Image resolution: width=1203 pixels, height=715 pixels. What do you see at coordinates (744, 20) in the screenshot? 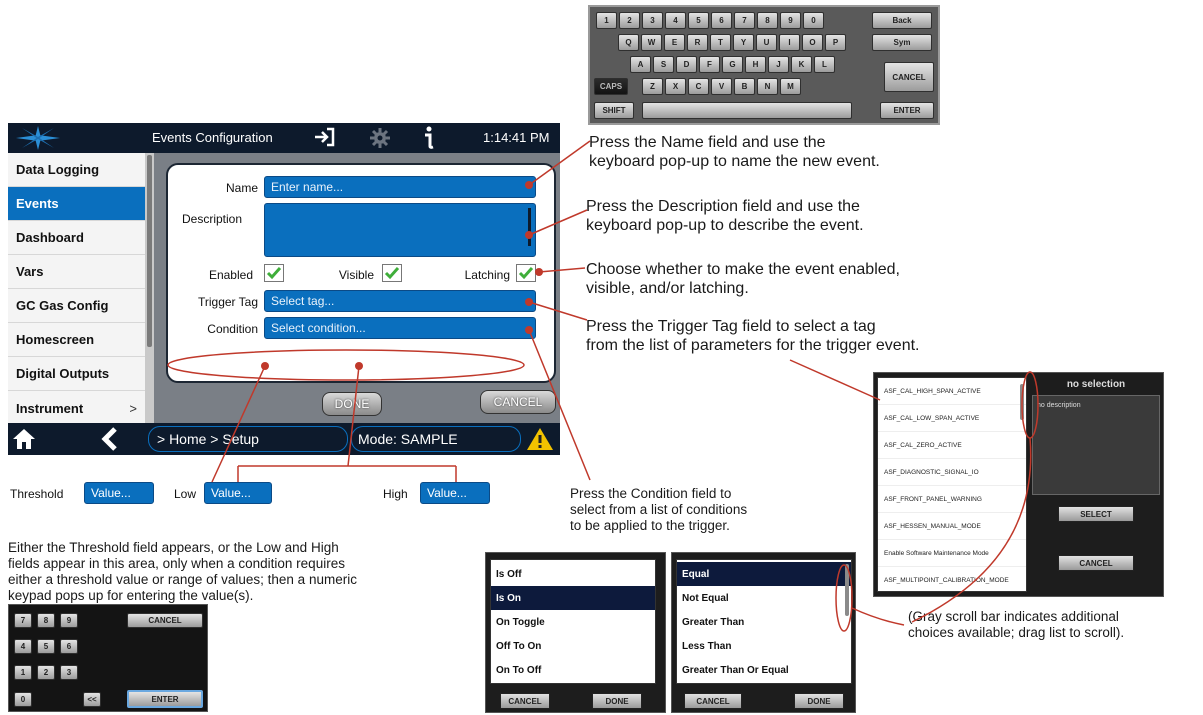
I see `key-7: 7` at bounding box center [744, 20].